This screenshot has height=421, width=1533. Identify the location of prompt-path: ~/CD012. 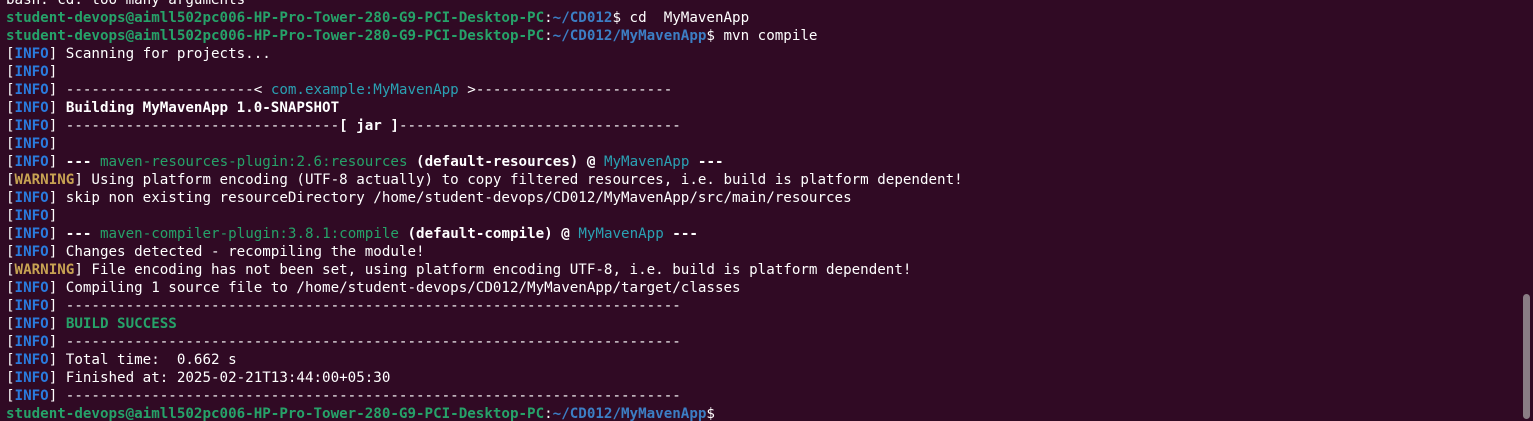
(582, 18).